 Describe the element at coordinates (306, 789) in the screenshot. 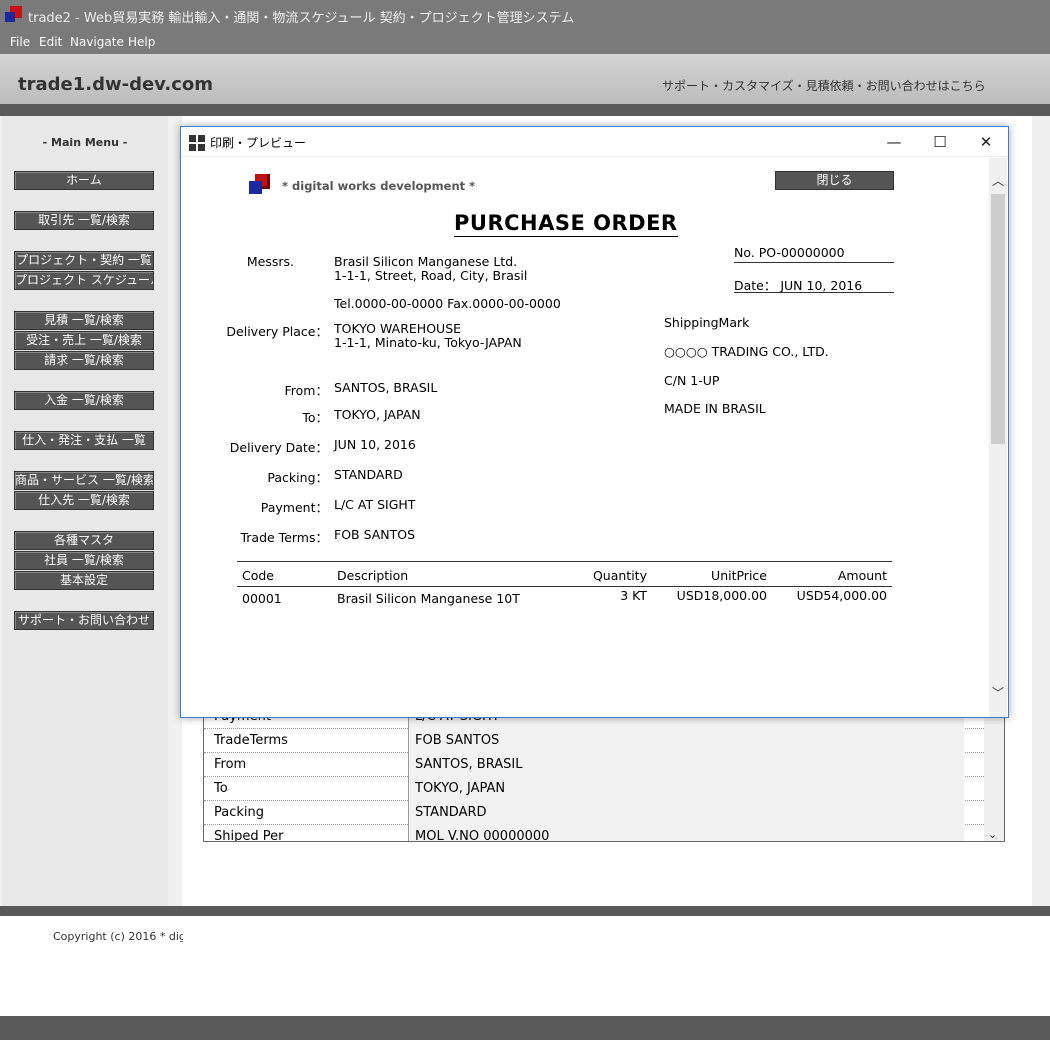

I see `row-key: To` at that location.